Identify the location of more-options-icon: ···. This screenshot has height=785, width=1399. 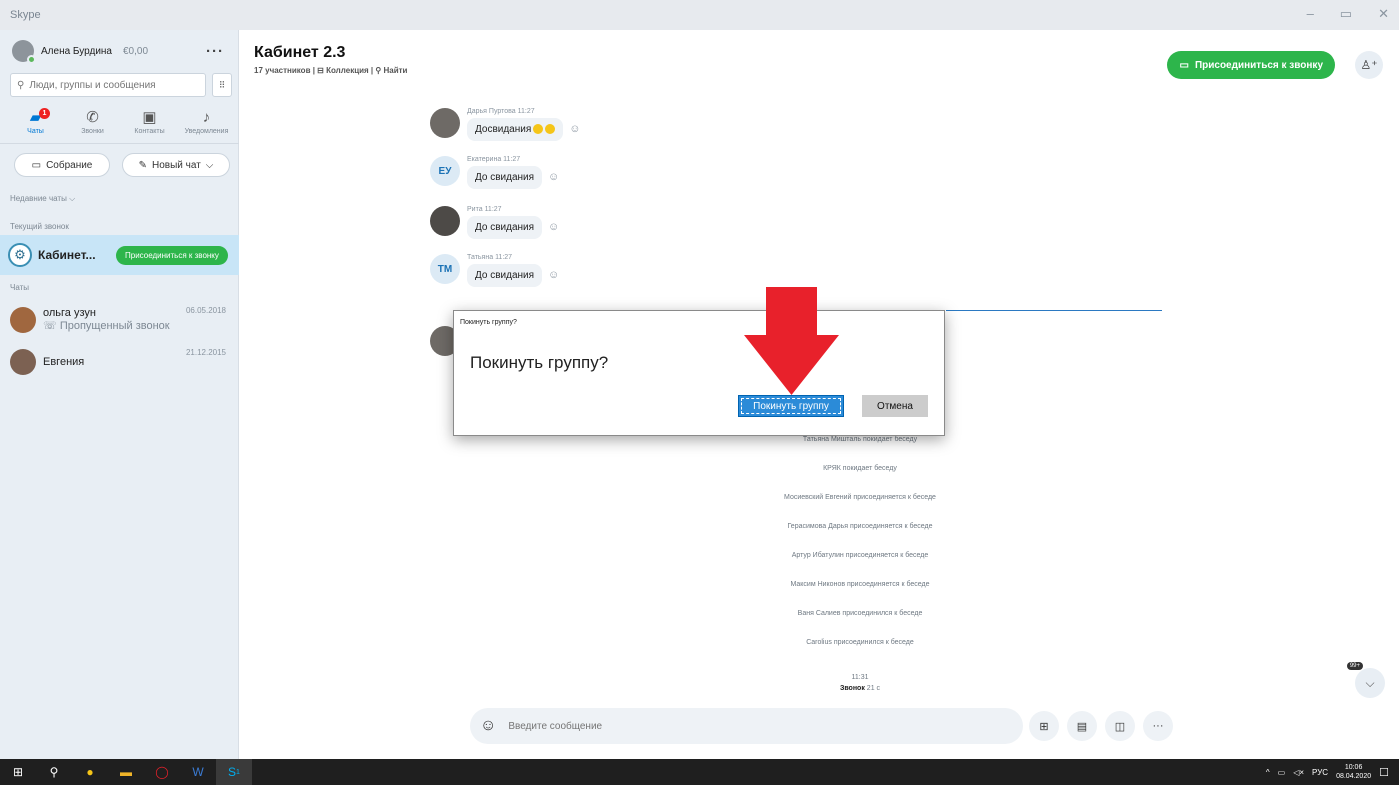
(215, 51).